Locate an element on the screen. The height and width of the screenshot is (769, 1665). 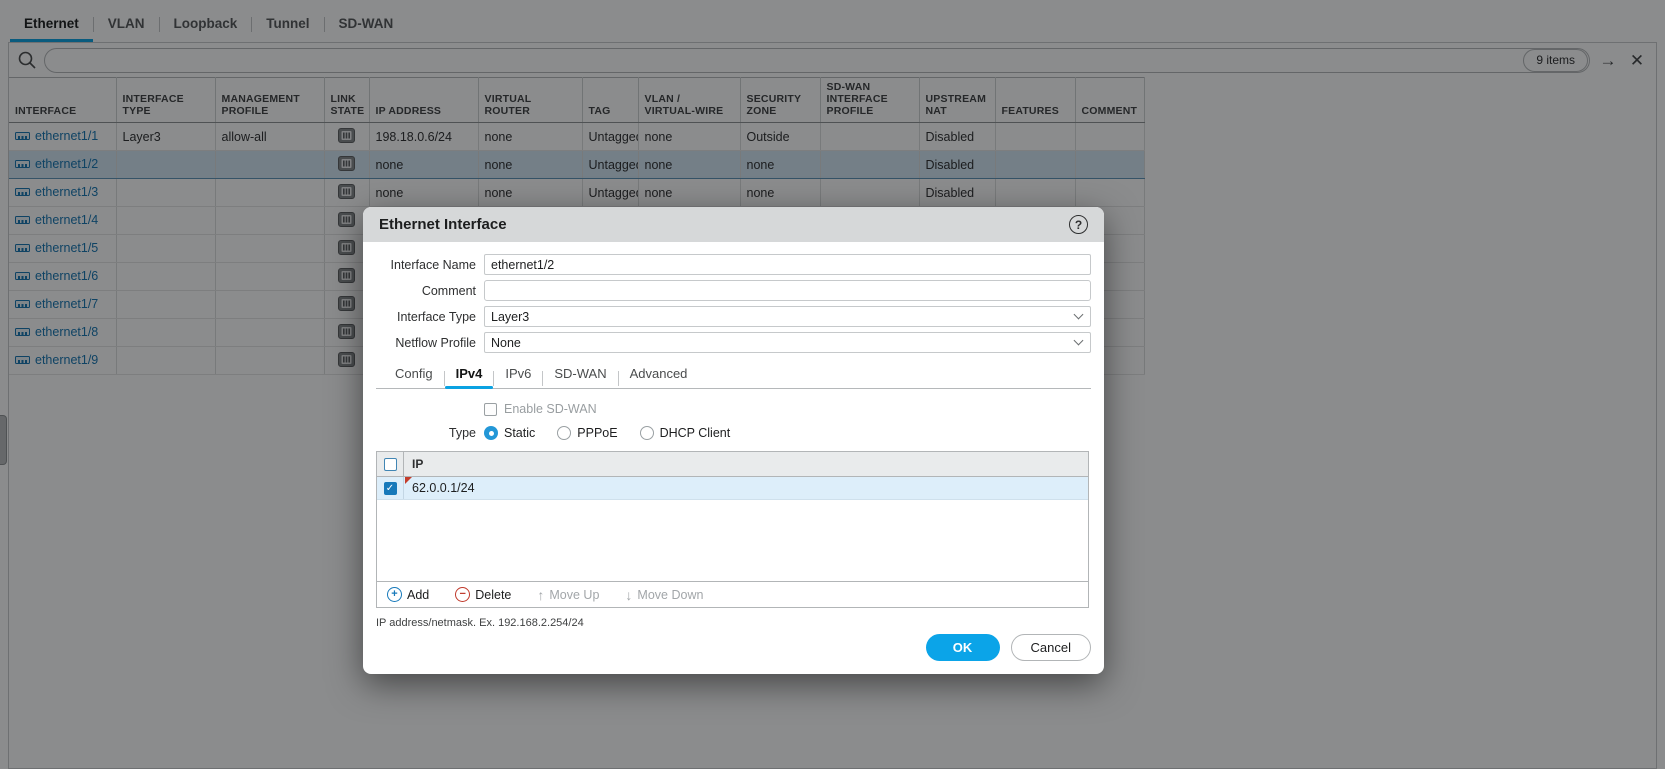
move-down-button: ↓ Move Down is located at coordinates (664, 595).